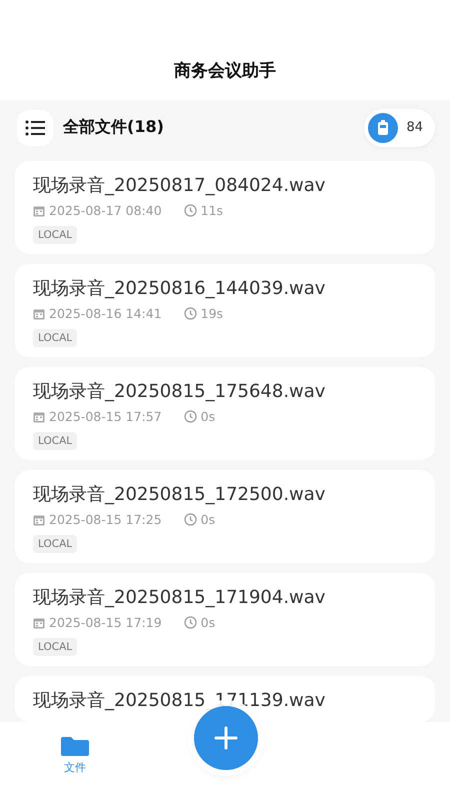 This screenshot has width=450, height=800. I want to click on file-card: 现场录音_20250815_171904.wav 2025-08-15 17:19 0s LOCAL, so click(225, 619).